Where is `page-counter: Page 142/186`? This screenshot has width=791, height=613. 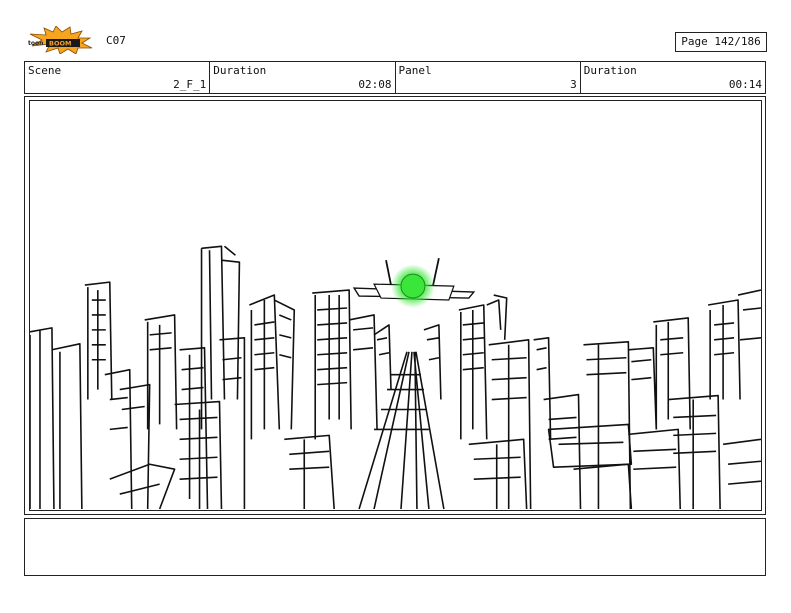
page-counter: Page 142/186 is located at coordinates (721, 42).